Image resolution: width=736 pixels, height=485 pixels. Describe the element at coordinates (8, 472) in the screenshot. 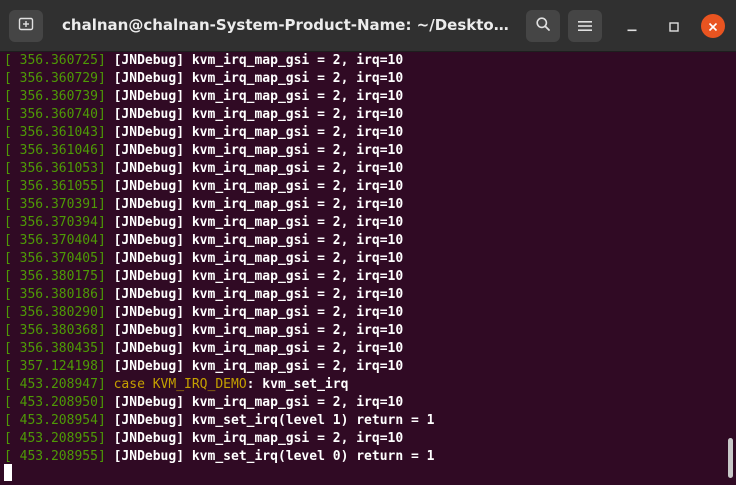

I see `terminal-cursor` at that location.